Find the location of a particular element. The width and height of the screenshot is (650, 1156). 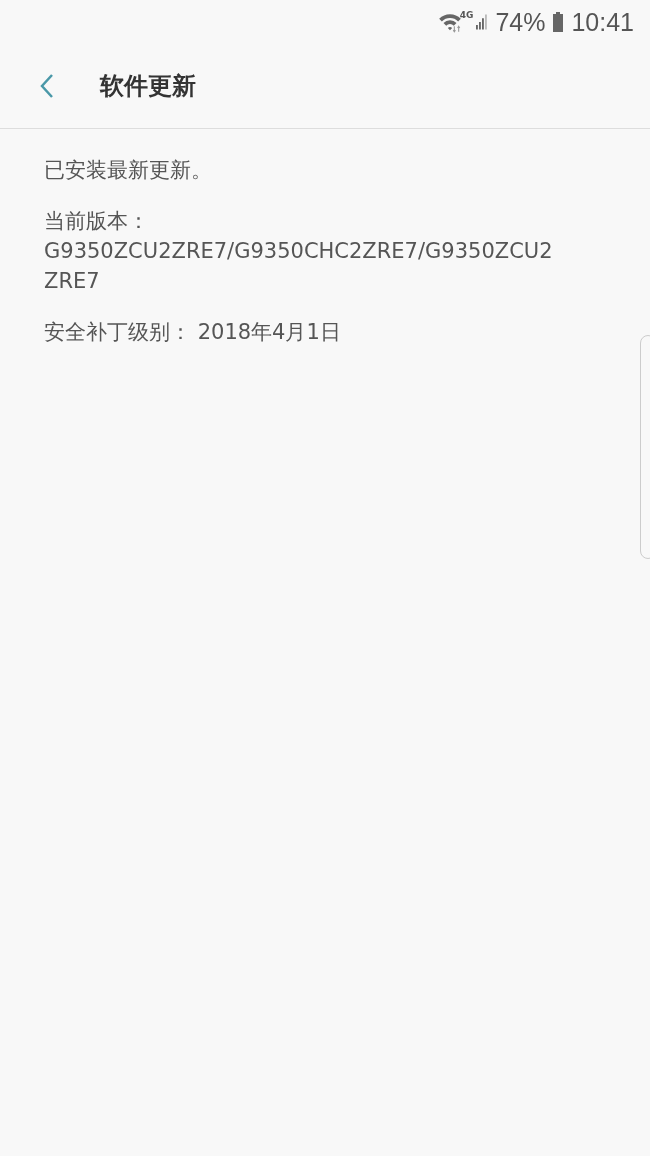

info-text: 当前版本：G9350ZCU2ZRE7/G9350CHC2ZRE7/G9350ZCU2ZRE7 is located at coordinates (299, 251).